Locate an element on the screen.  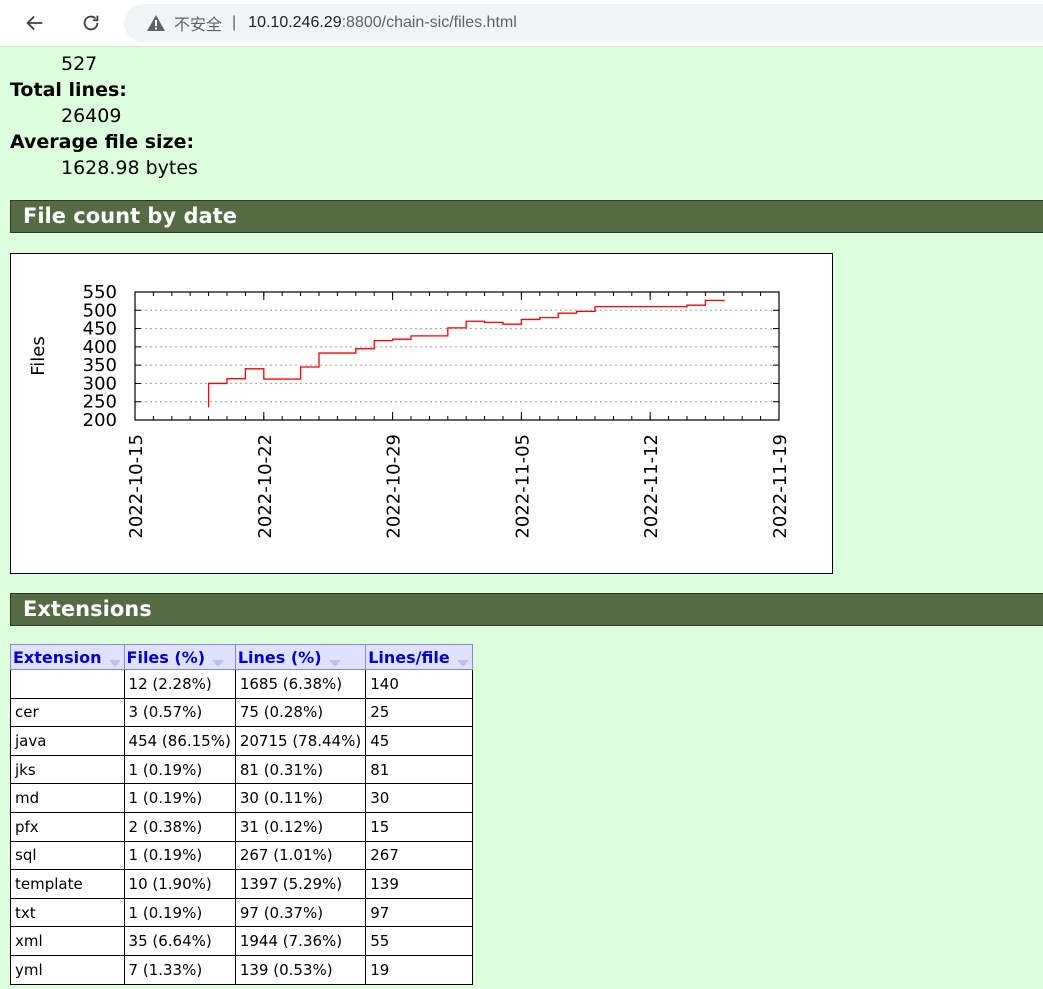
reload-icon is located at coordinates (91, 23).